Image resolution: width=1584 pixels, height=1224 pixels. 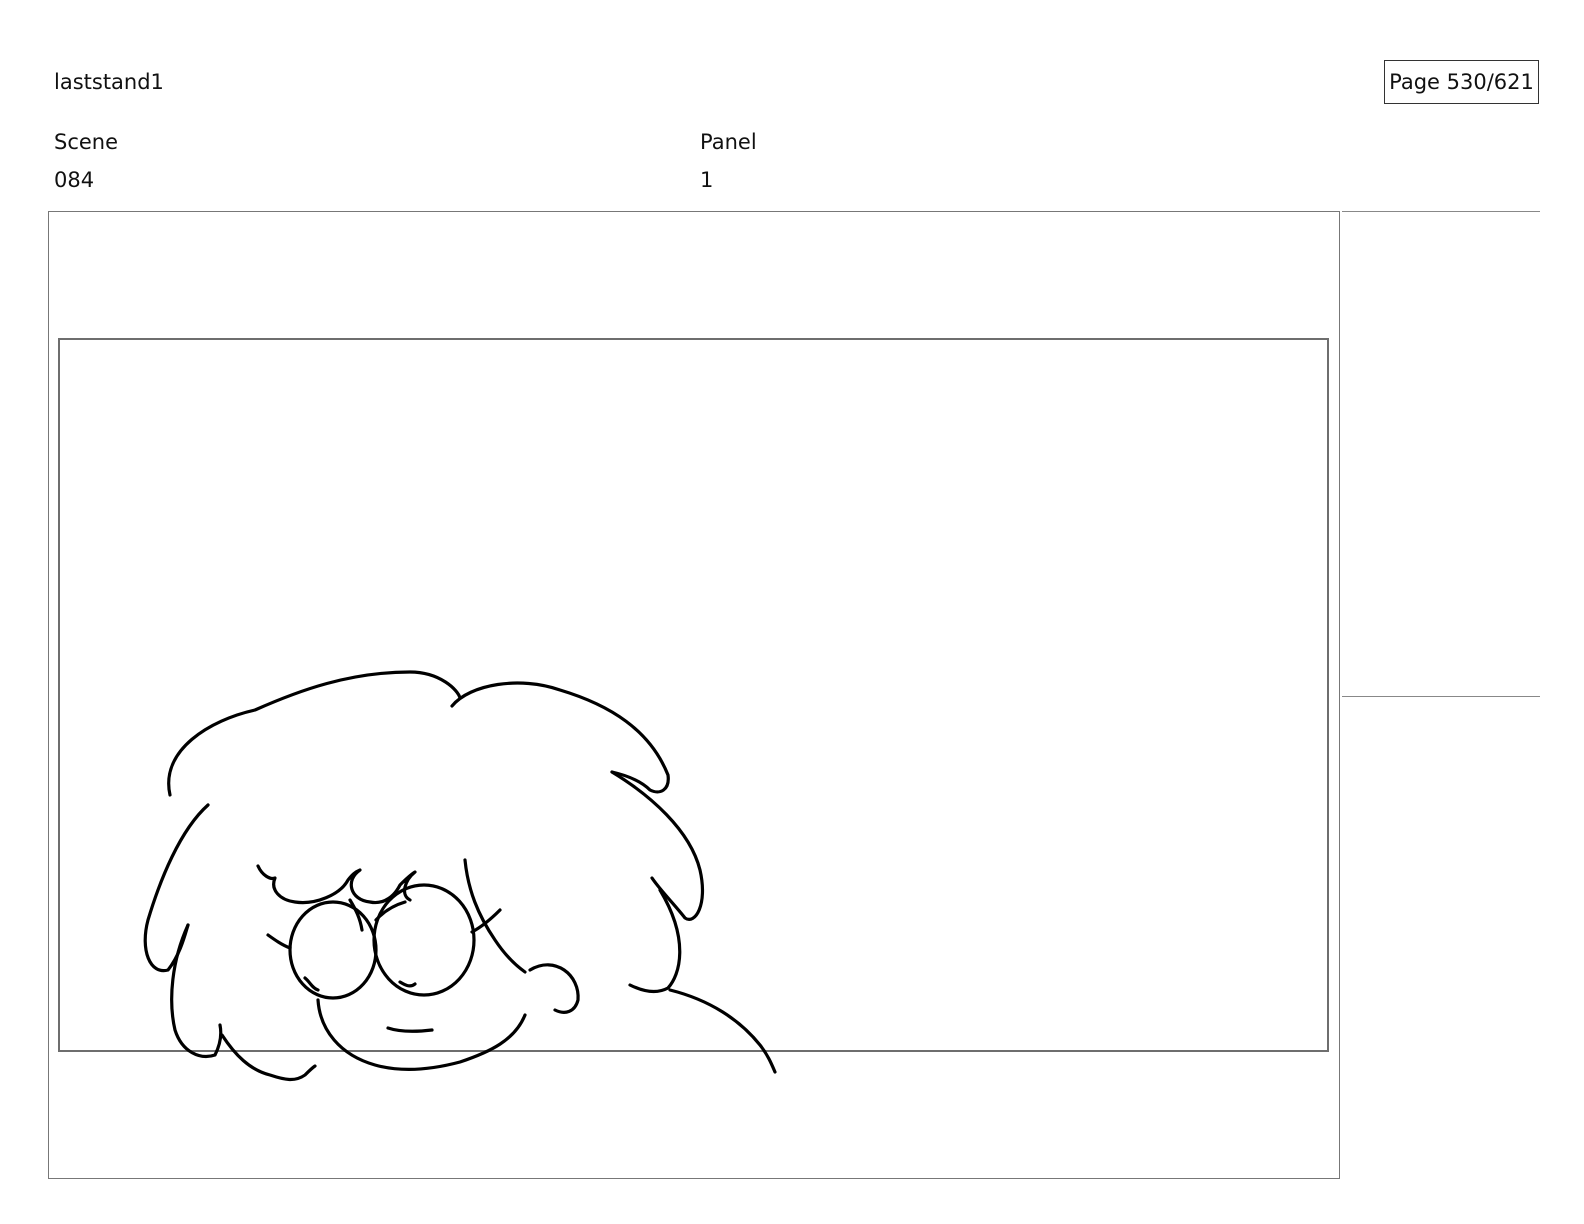 What do you see at coordinates (722, 1031) in the screenshot?
I see `shoulder` at bounding box center [722, 1031].